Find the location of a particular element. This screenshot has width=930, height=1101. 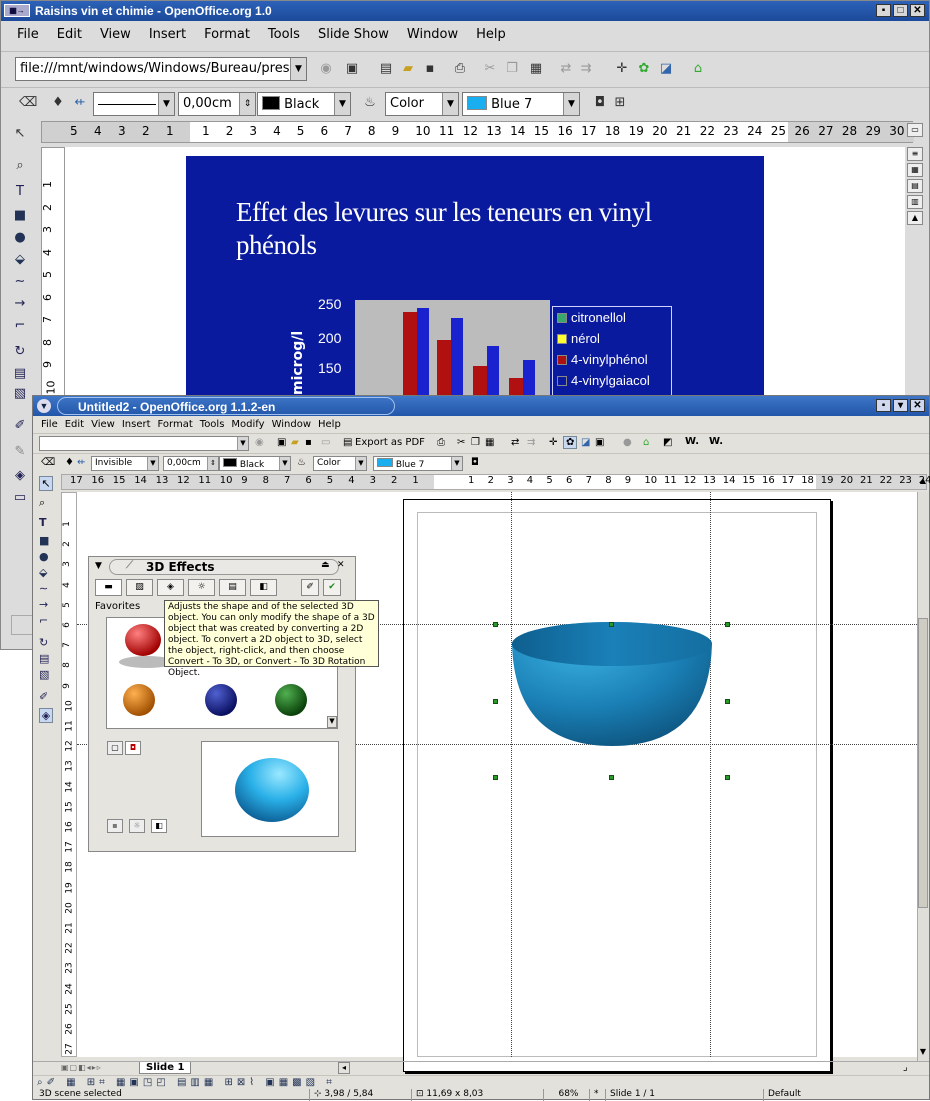

curve-tool-icon: ∼ is located at coordinates (43, 588).